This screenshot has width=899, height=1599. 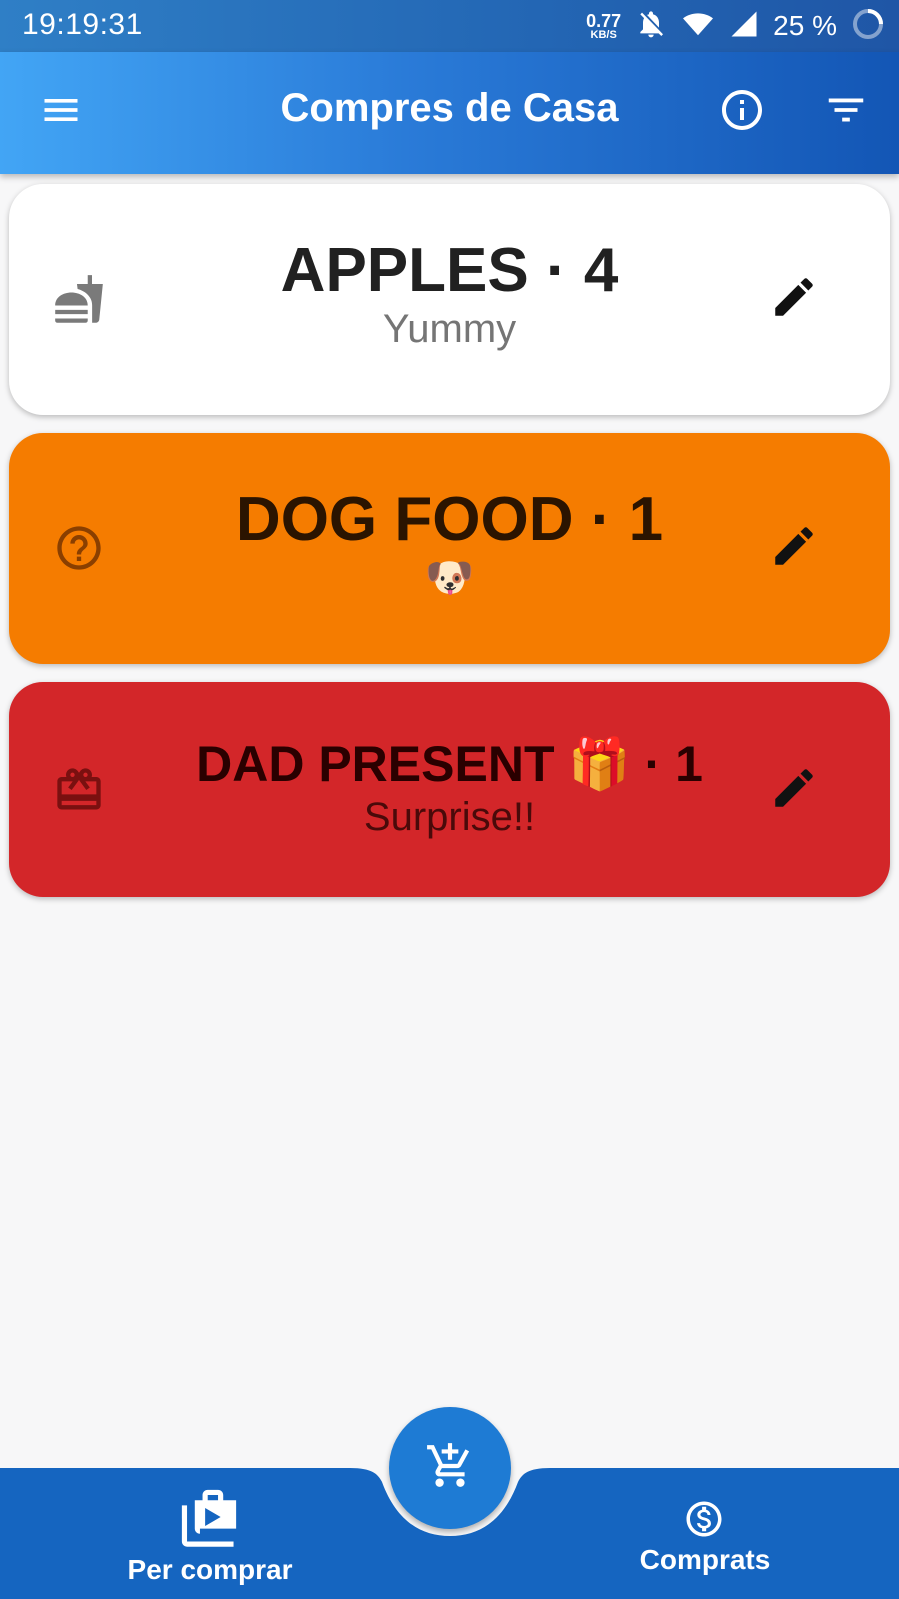 What do you see at coordinates (449, 270) in the screenshot?
I see `item-title: APPLES · 4` at bounding box center [449, 270].